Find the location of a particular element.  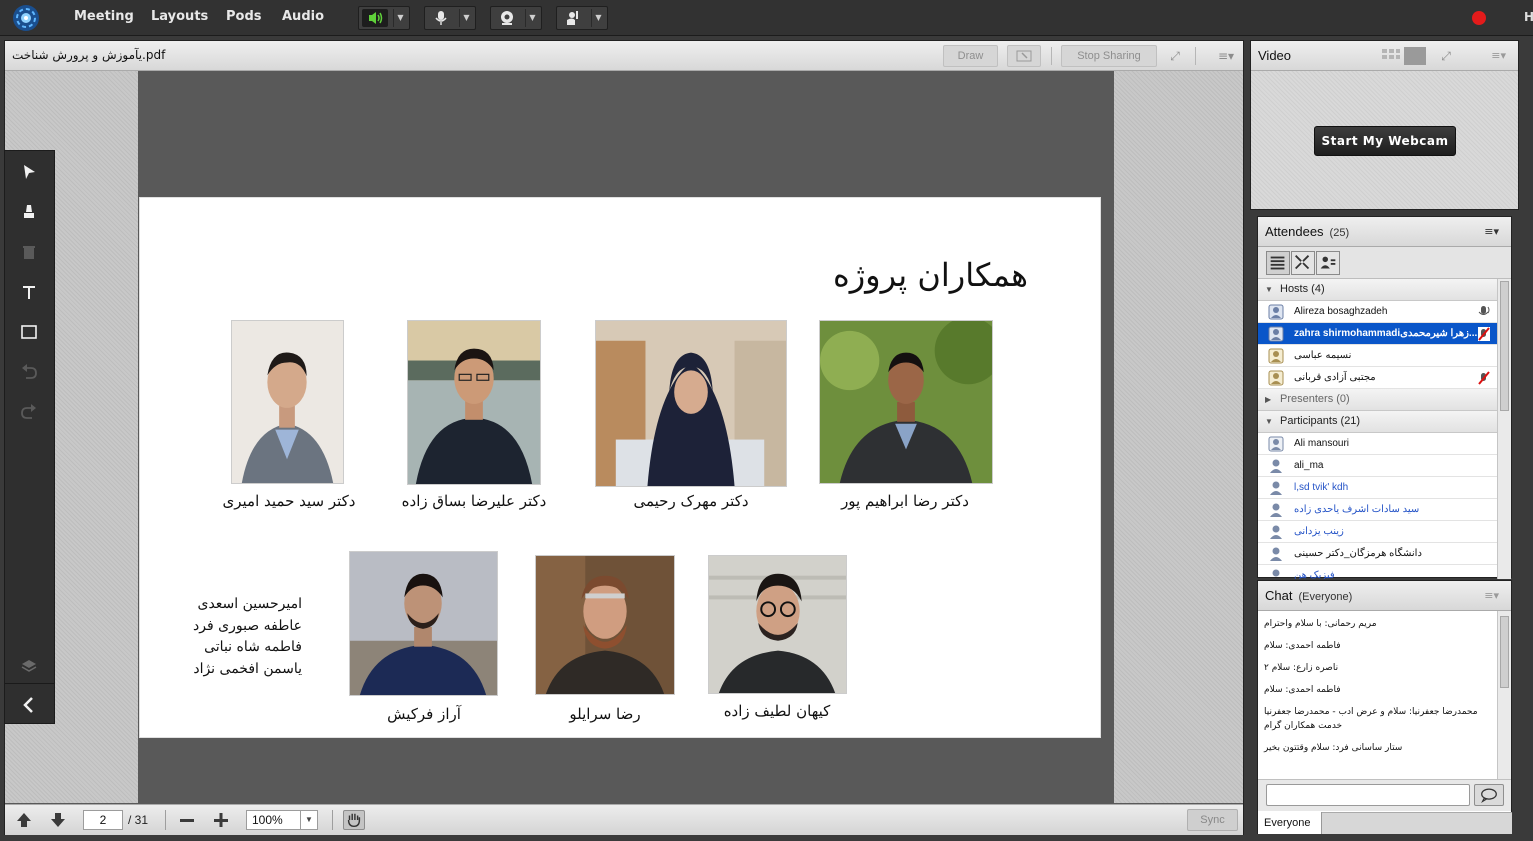

status-button: ▼ is located at coordinates (582, 18).